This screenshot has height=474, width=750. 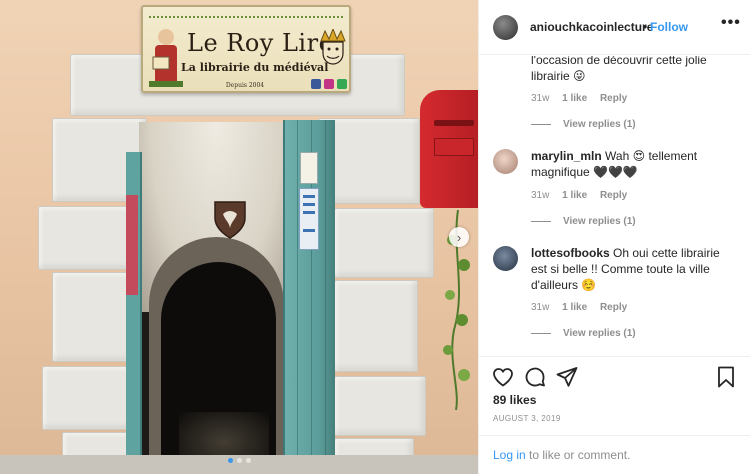 I want to click on comment-username: lottesofbooks, so click(x=570, y=253).